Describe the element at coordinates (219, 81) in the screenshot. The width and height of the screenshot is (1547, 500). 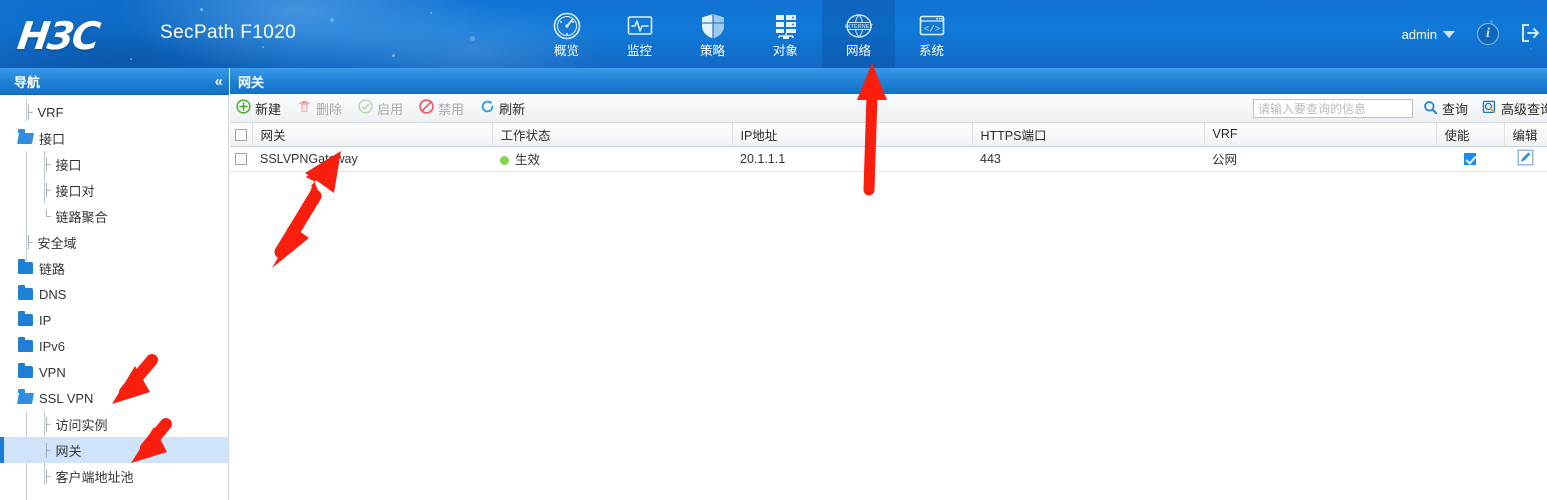
I see `collapse-sidebar-icon: «` at that location.